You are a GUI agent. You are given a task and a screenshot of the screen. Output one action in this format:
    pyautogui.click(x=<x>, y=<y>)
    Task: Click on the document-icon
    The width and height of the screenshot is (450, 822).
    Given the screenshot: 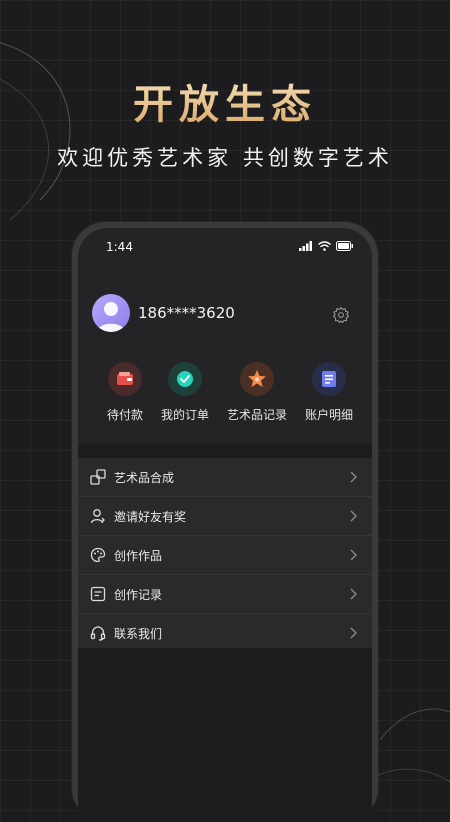 What is the action you would take?
    pyautogui.click(x=329, y=379)
    